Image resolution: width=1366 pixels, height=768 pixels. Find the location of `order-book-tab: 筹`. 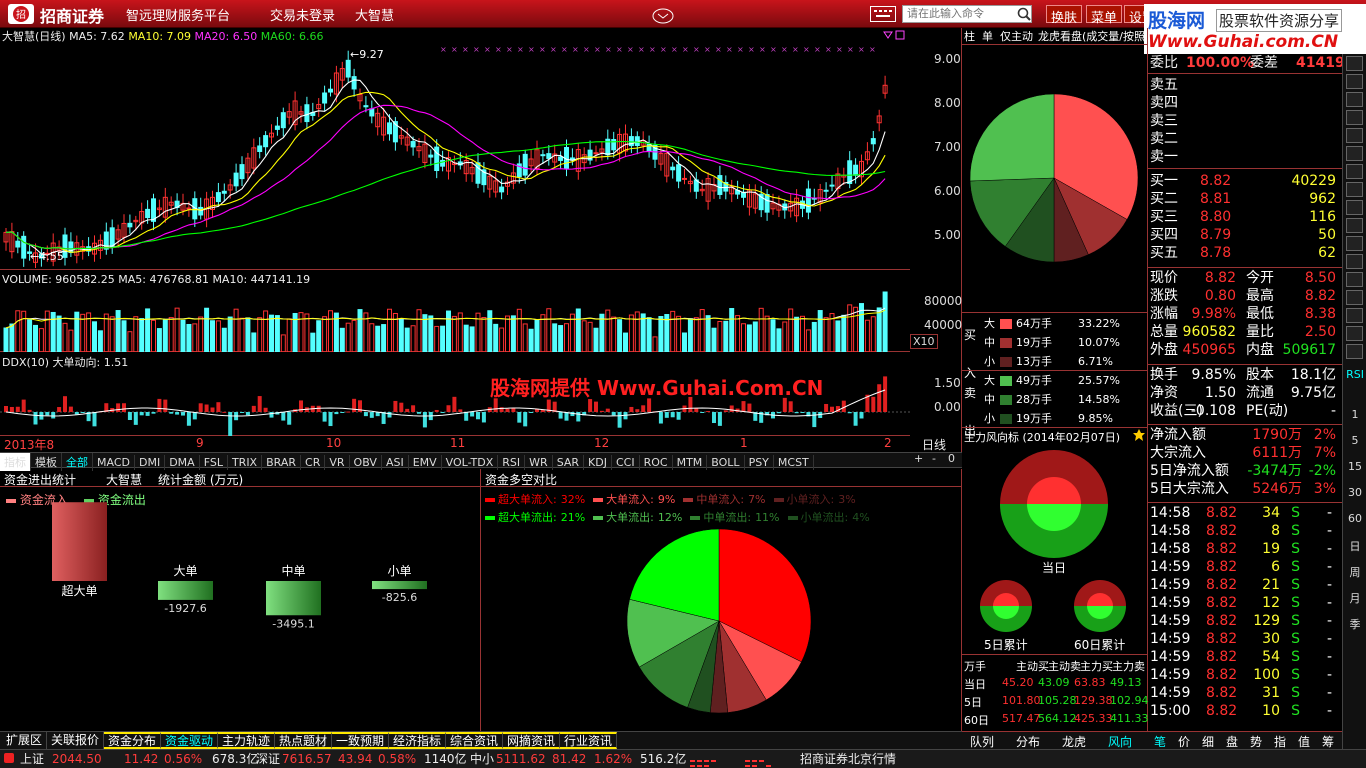

order-book-tab: 筹 is located at coordinates (1328, 741).